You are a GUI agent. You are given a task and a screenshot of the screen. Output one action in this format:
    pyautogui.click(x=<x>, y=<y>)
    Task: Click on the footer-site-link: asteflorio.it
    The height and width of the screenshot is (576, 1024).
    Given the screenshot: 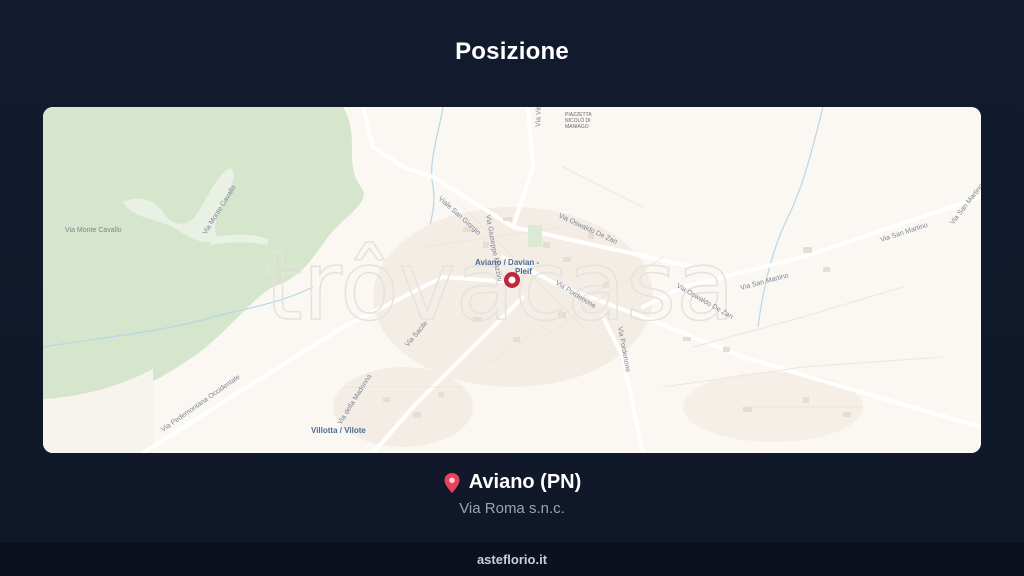 What is the action you would take?
    pyautogui.click(x=512, y=559)
    